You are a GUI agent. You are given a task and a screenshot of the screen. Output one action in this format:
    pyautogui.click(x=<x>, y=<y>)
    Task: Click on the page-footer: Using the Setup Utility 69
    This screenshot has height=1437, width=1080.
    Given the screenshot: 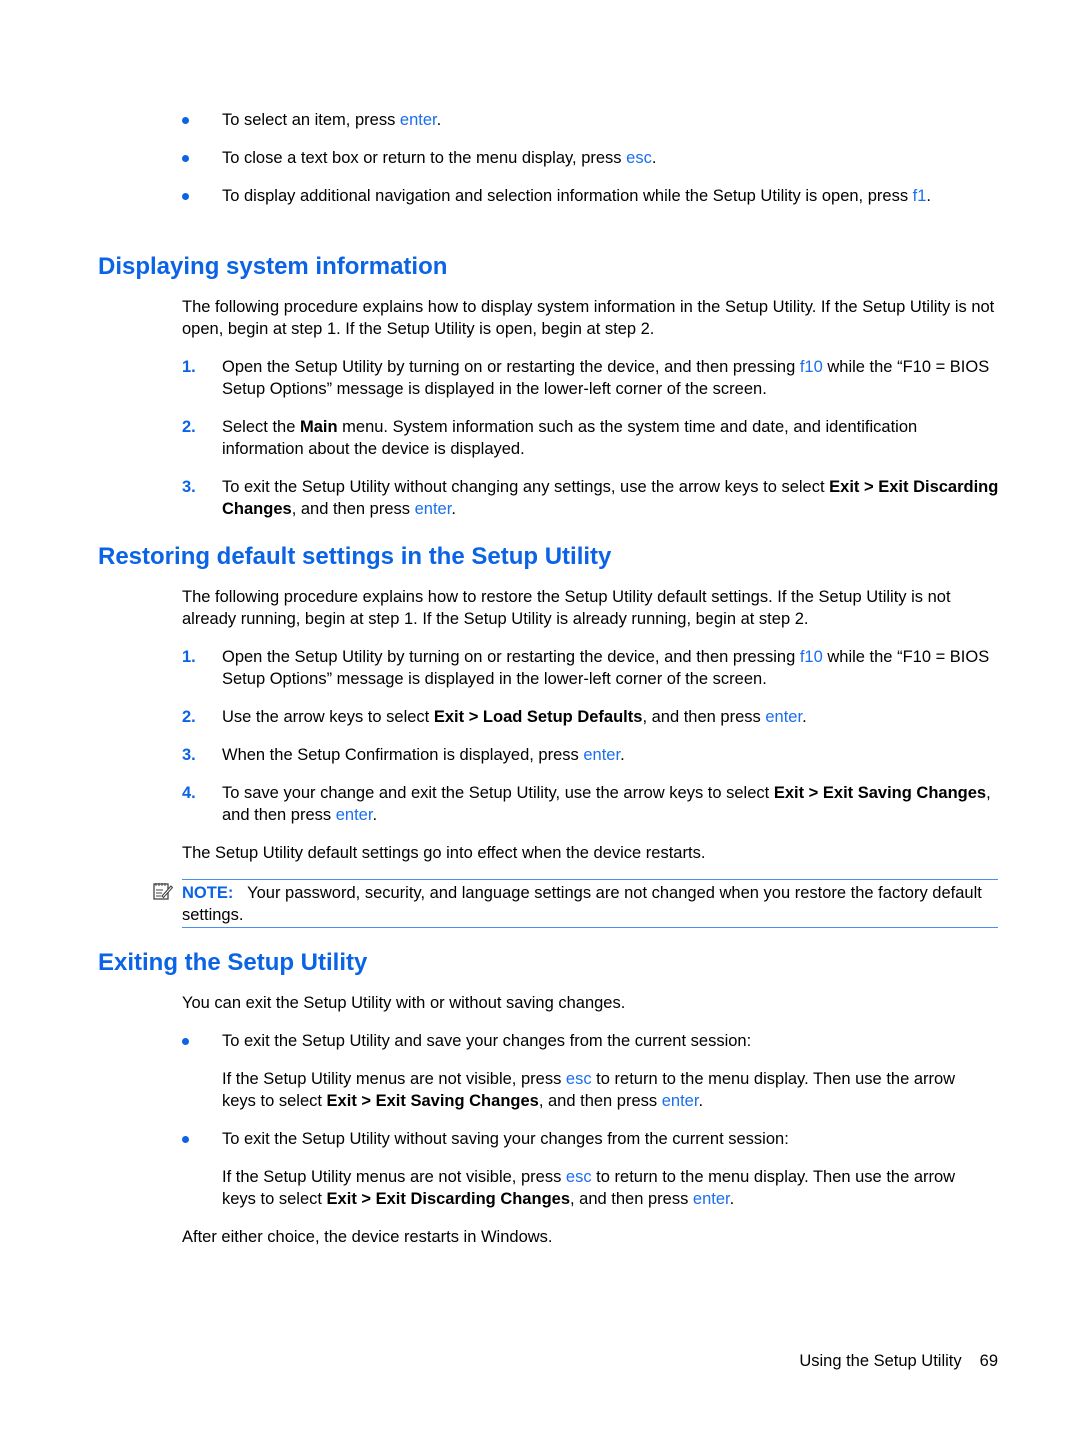 What is the action you would take?
    pyautogui.click(x=898, y=1361)
    